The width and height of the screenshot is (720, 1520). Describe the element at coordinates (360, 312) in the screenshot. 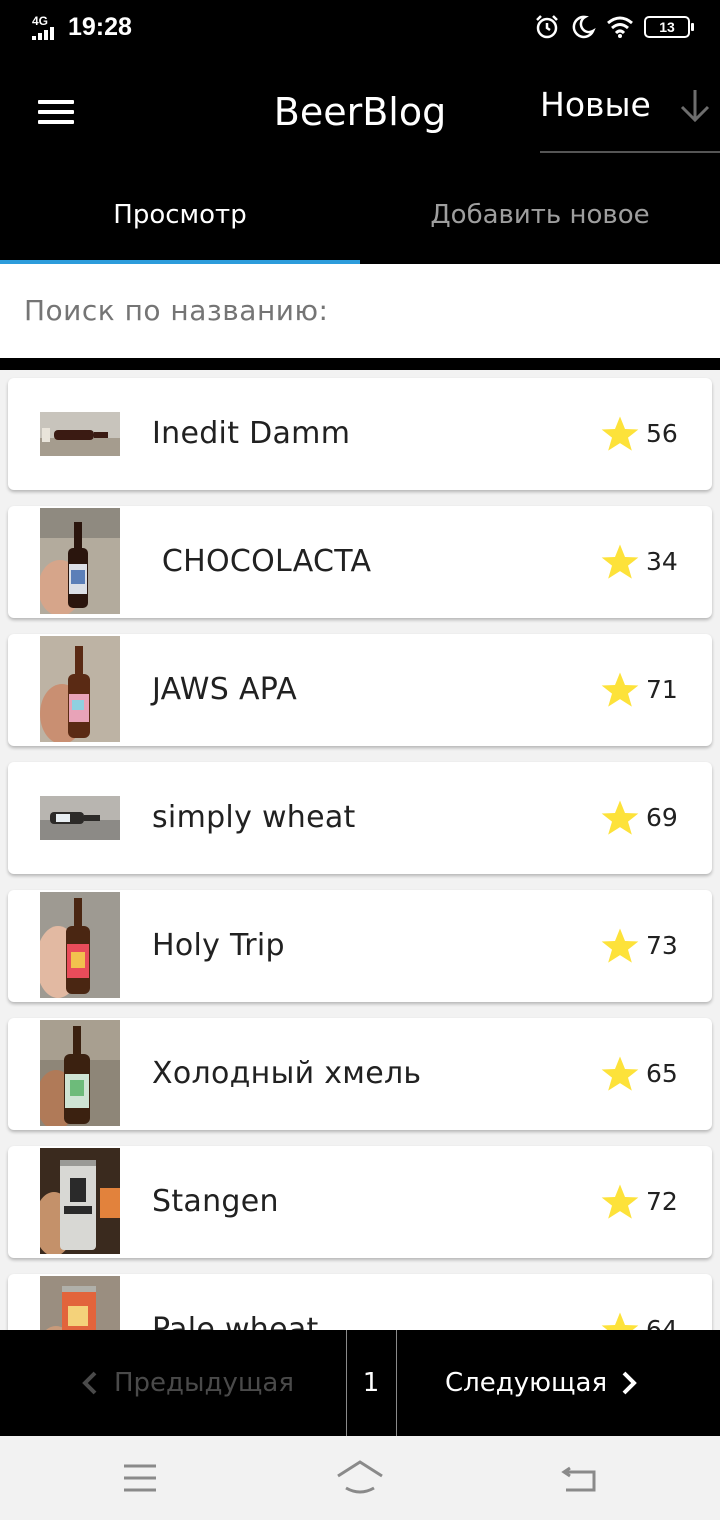

I see `search-field: Поиск по названию:` at that location.